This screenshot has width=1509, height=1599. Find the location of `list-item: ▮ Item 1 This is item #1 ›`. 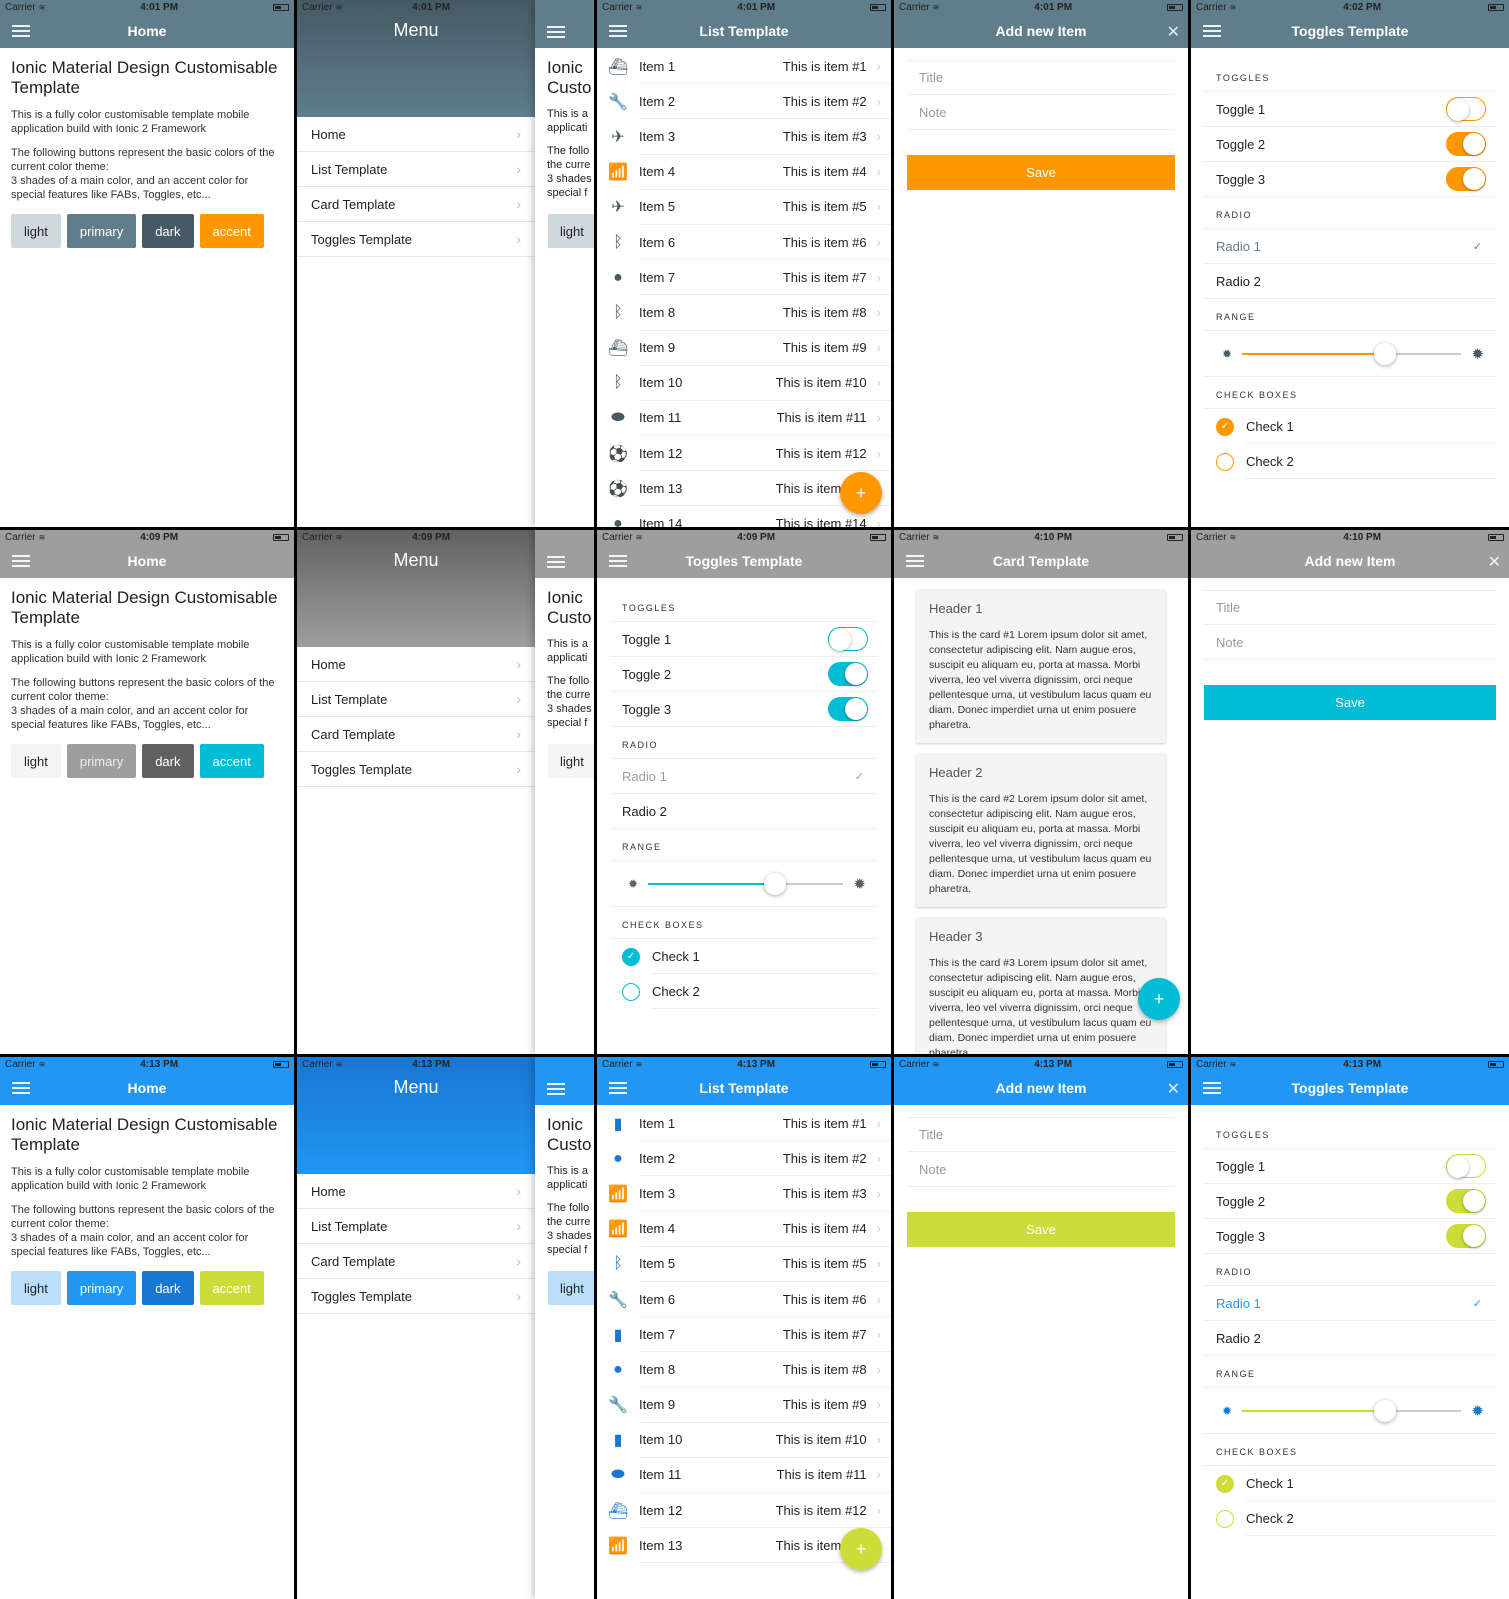

list-item: ▮ Item 1 This is item #1 › is located at coordinates (744, 1124).